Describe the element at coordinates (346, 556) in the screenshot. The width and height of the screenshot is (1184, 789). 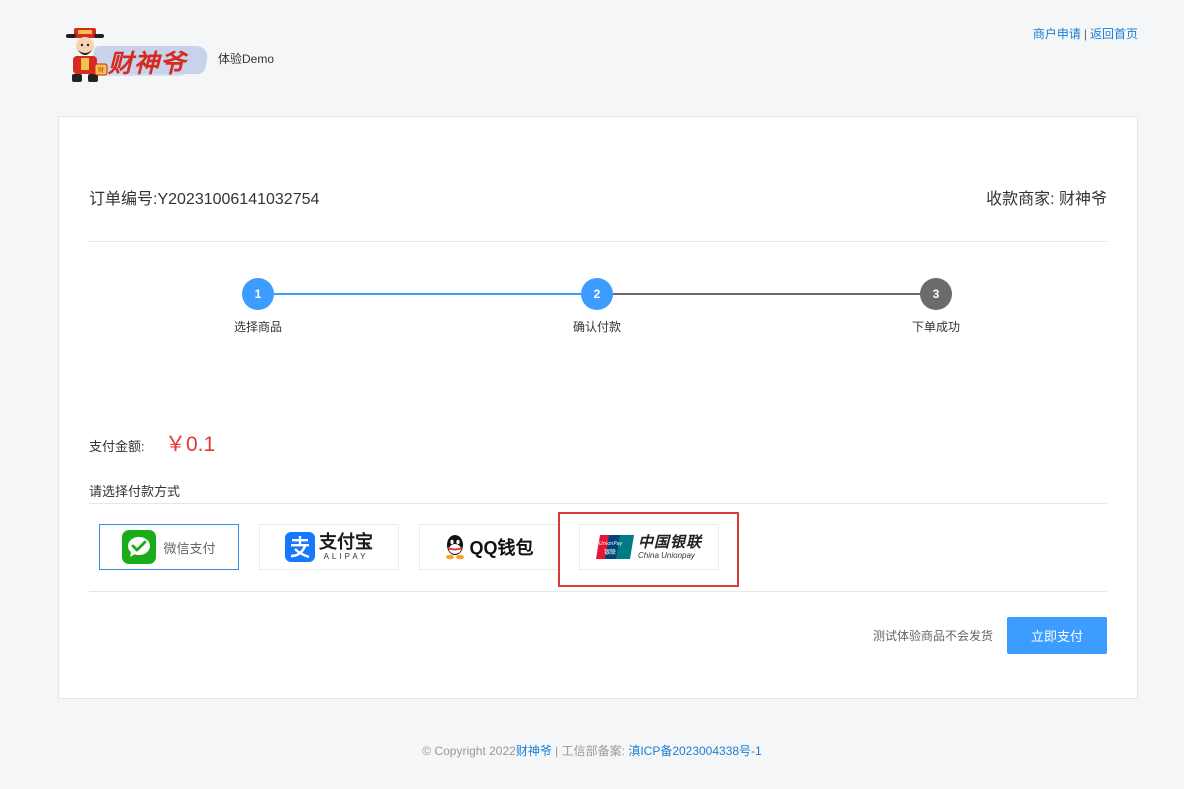
I see `alipay-sublabel: ALIPAY` at that location.